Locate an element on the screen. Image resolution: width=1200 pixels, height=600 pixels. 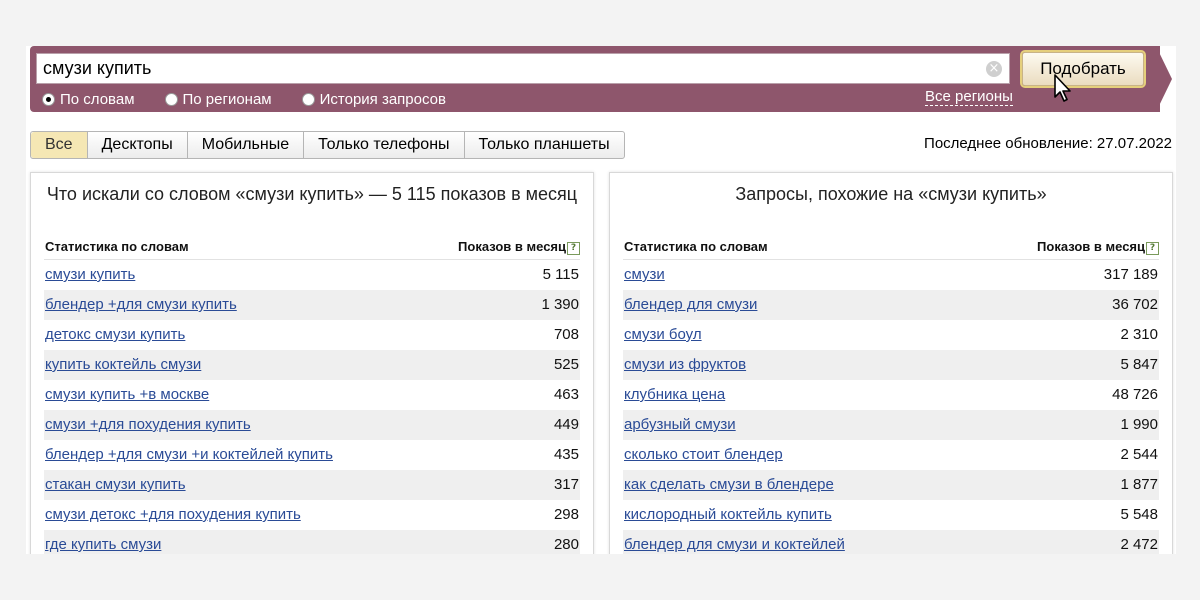
phrase-link: стакан смузи купить is located at coordinates (115, 484).